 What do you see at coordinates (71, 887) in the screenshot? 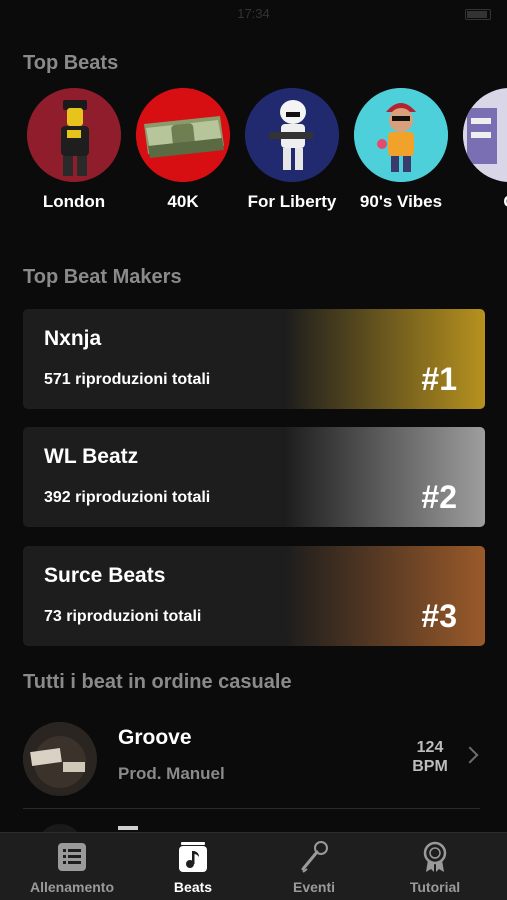
I see `tab-label: Allenamento` at bounding box center [71, 887].